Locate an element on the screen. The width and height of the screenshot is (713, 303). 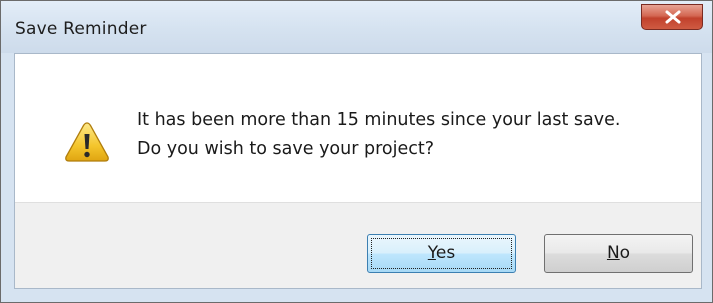
no-button-label: No is located at coordinates (618, 253).